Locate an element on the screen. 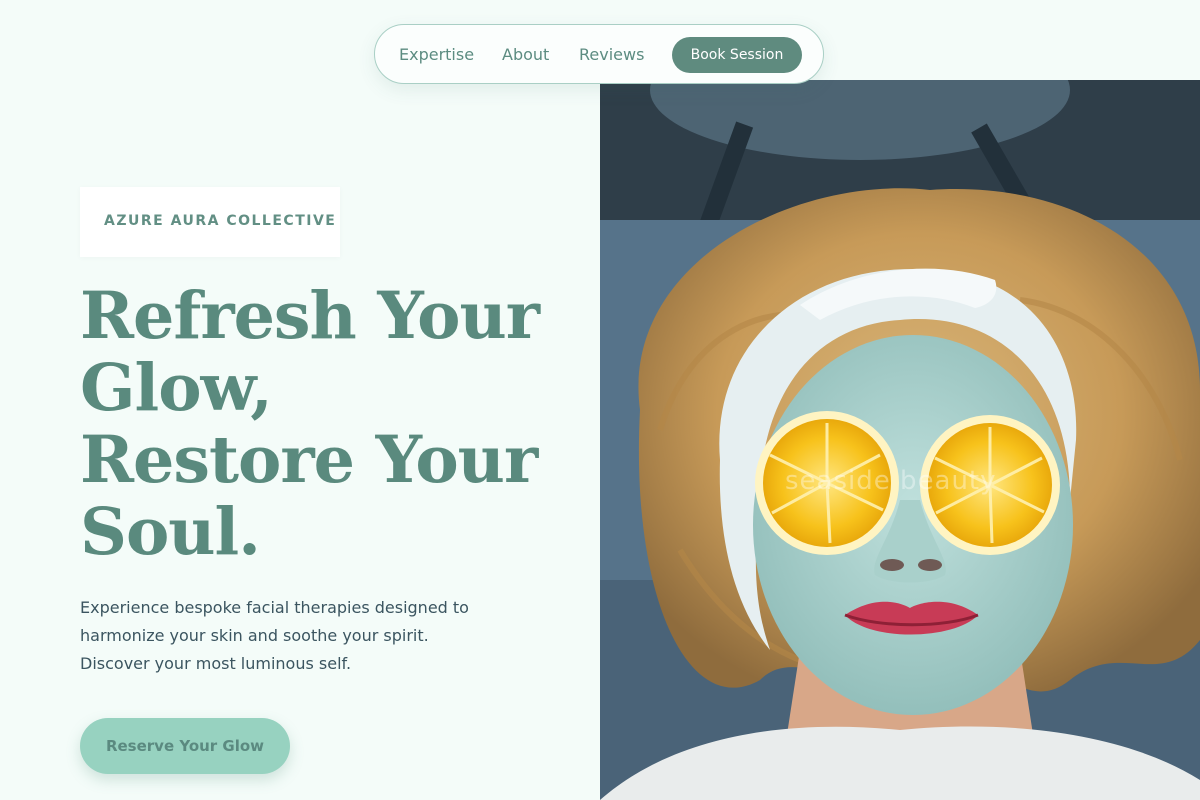  reserve-glow-button: Reserve Your Glow is located at coordinates (185, 746).